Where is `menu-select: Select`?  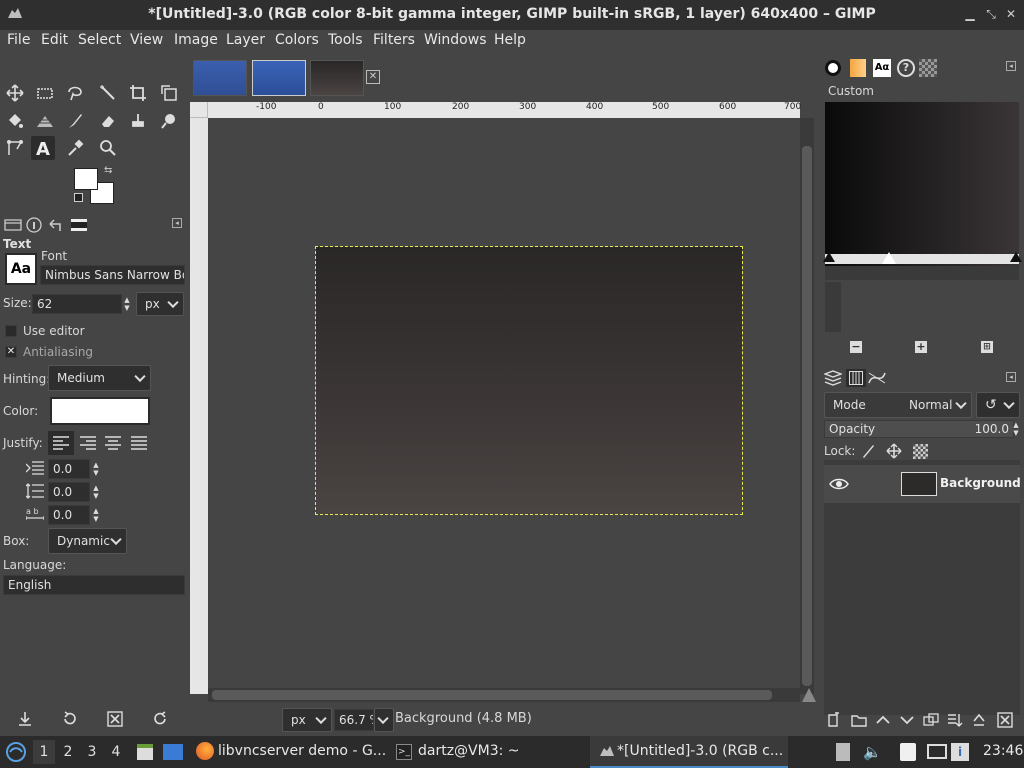 menu-select: Select is located at coordinates (99, 40).